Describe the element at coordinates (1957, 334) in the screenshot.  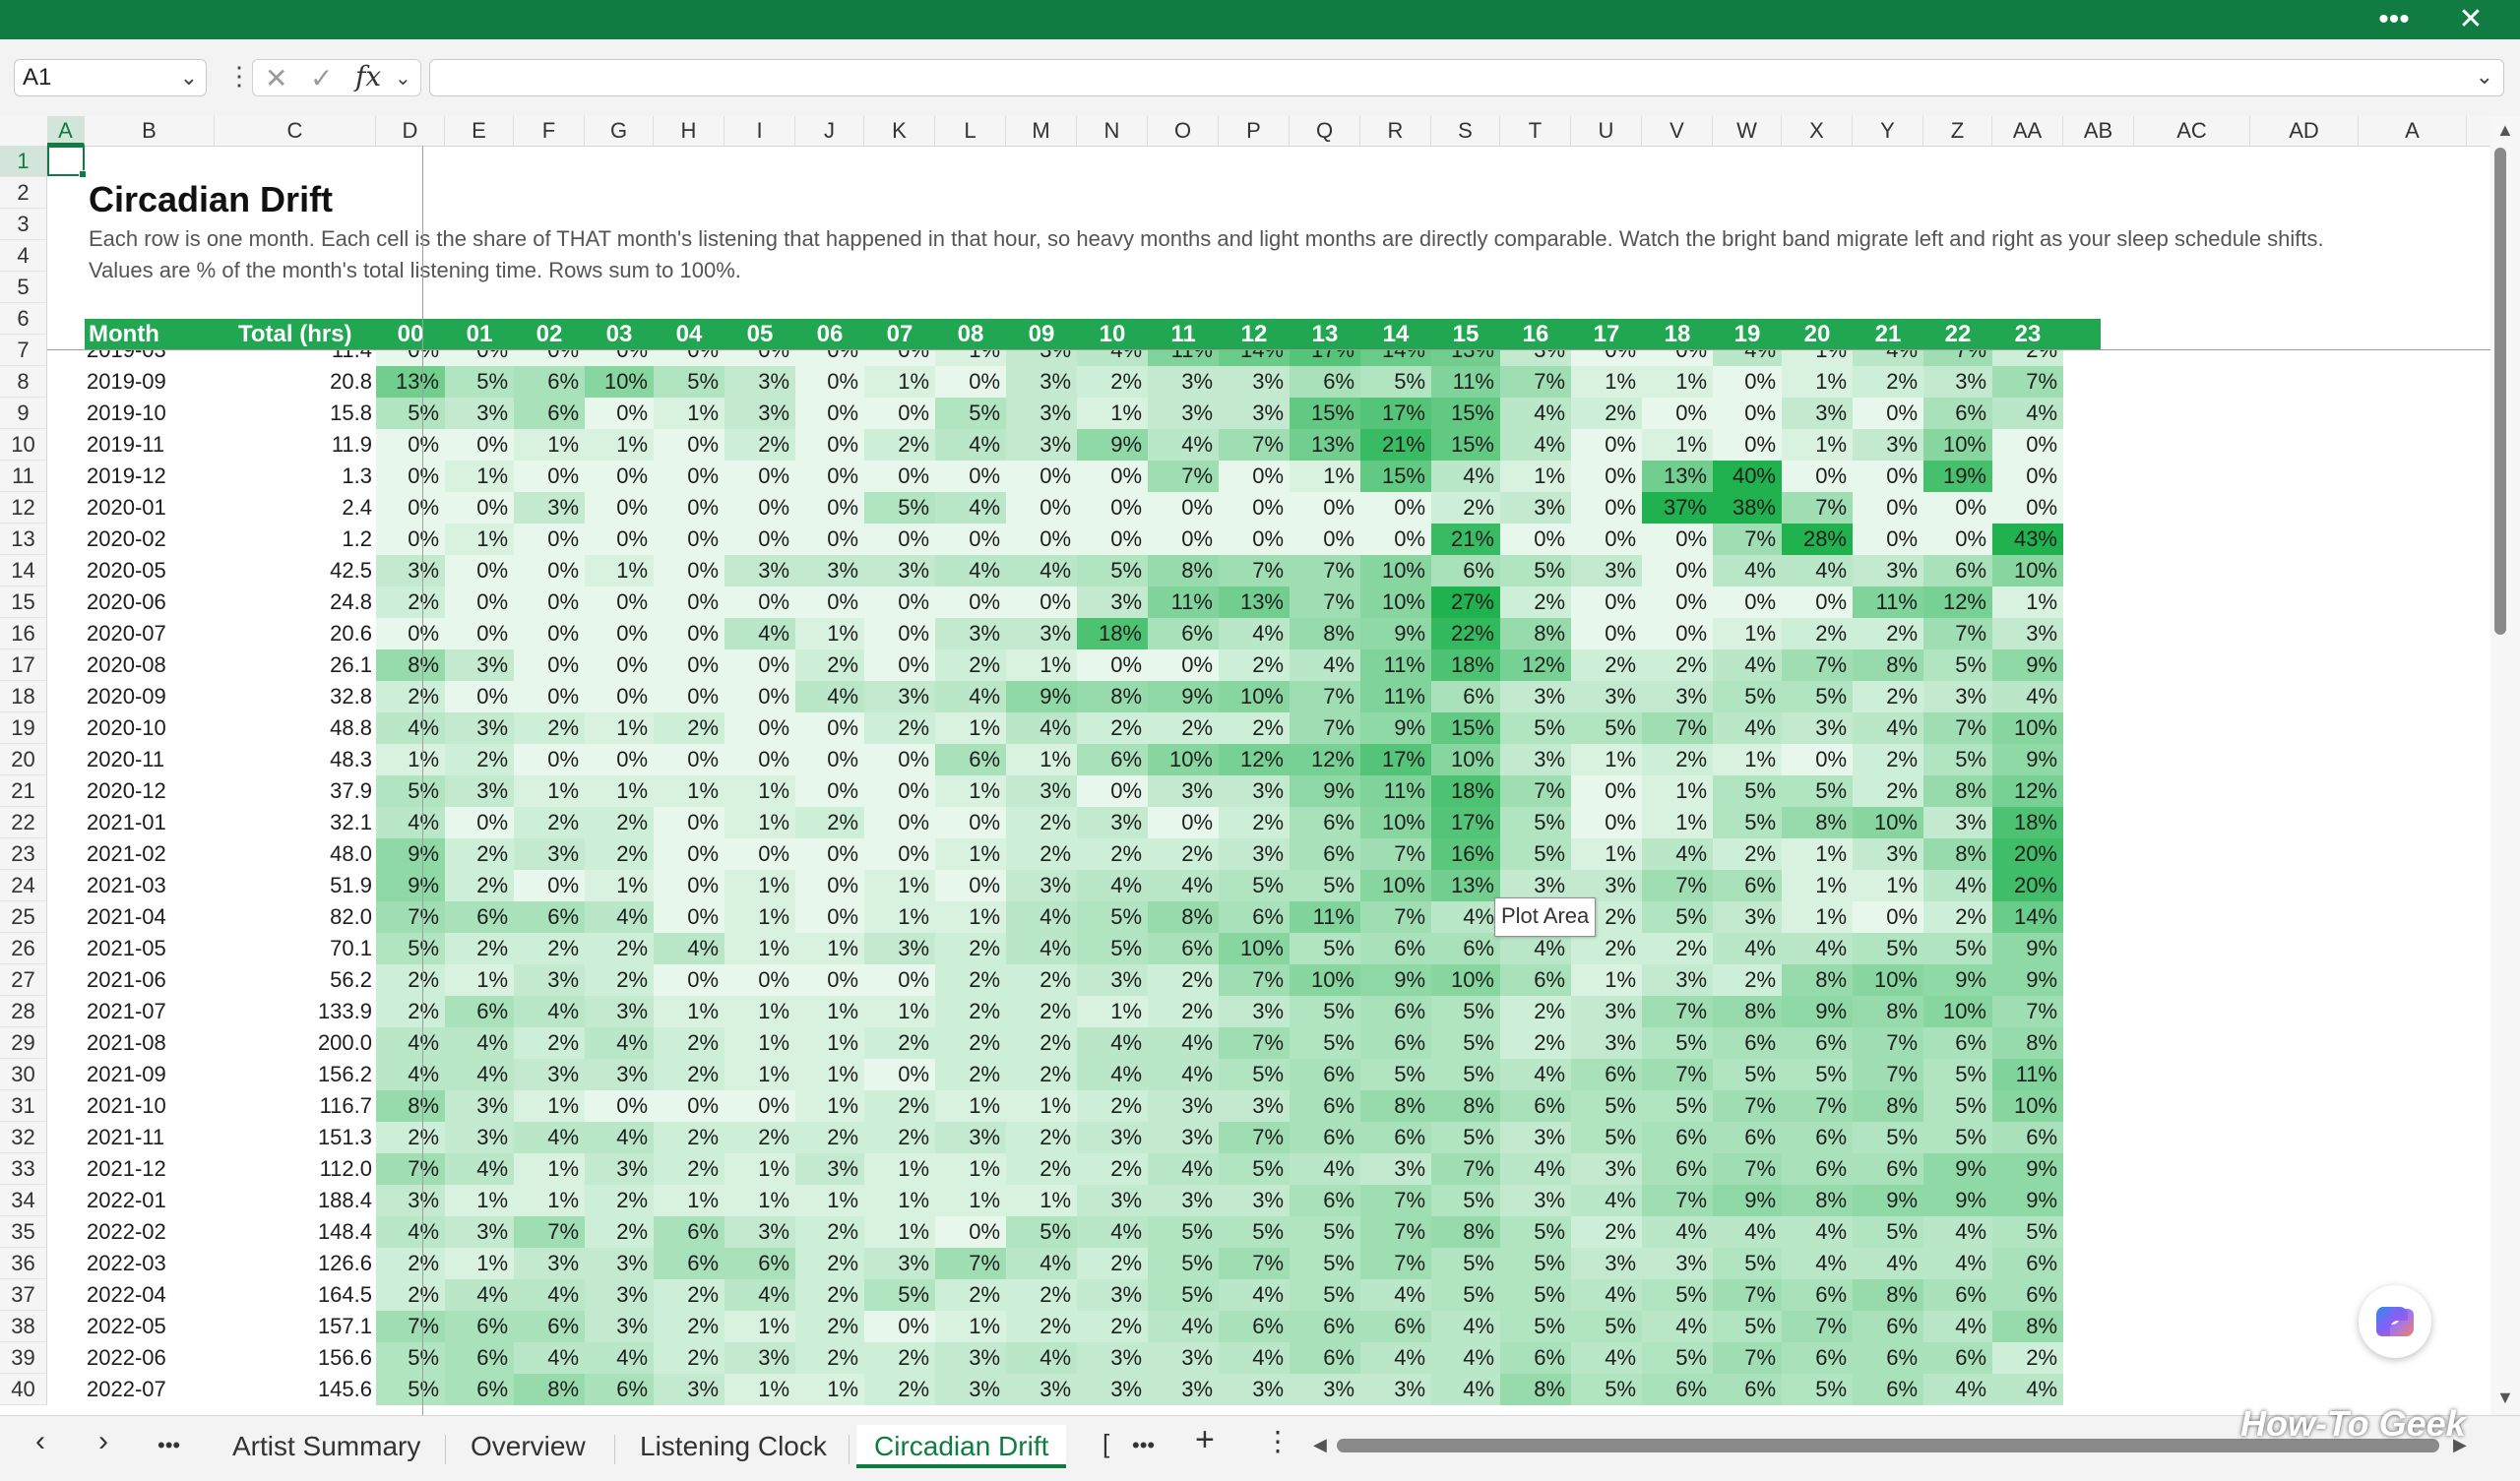
I see `header-hour: 22` at that location.